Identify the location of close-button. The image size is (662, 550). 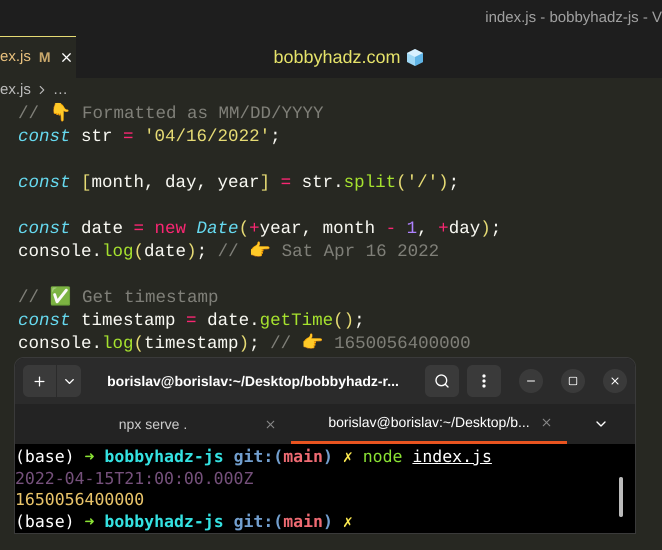
(615, 381).